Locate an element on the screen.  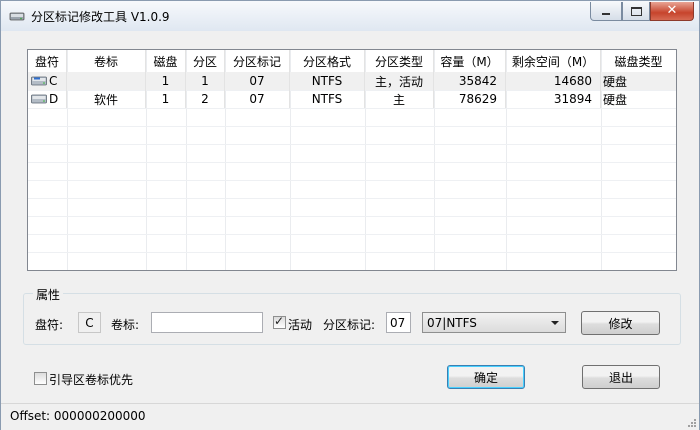
boot-priority-label: 引导区卷标优先 is located at coordinates (91, 379).